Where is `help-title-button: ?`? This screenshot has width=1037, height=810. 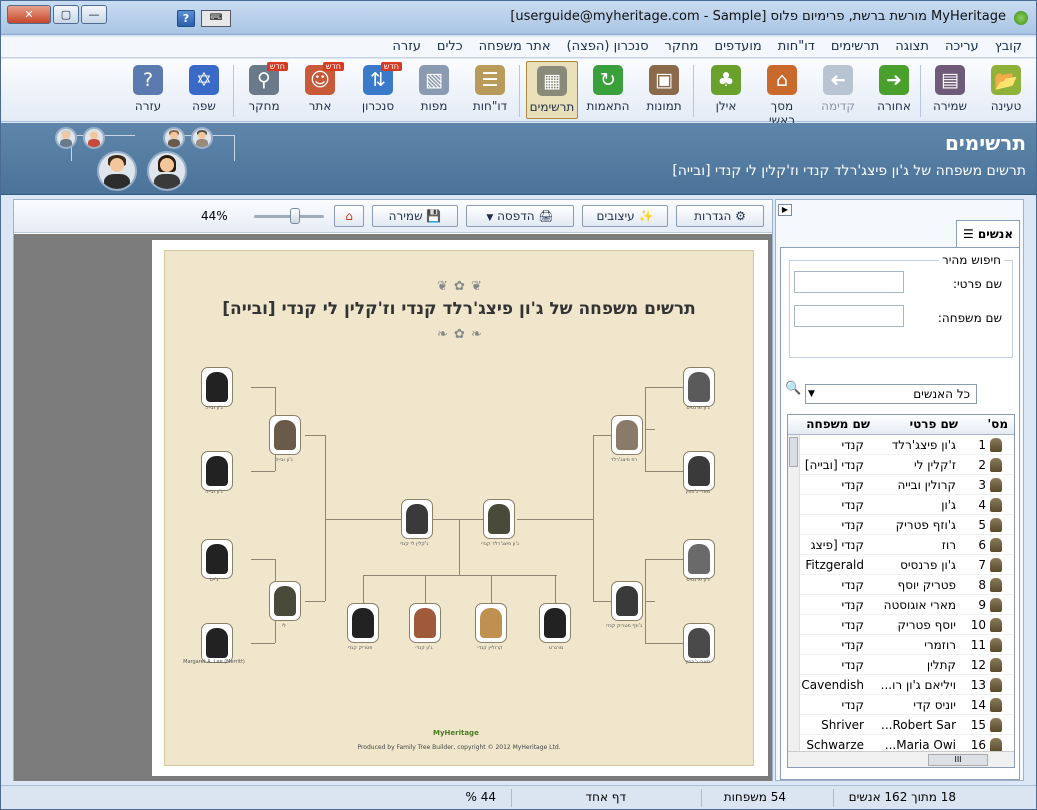
help-title-button: ? is located at coordinates (186, 18).